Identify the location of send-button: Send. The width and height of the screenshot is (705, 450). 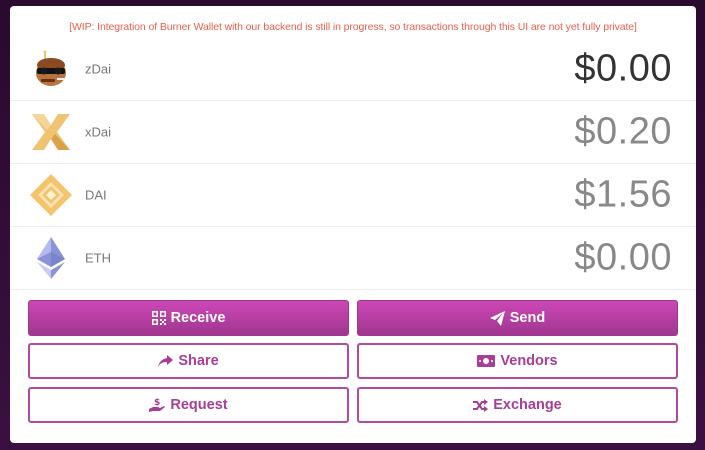
(517, 318).